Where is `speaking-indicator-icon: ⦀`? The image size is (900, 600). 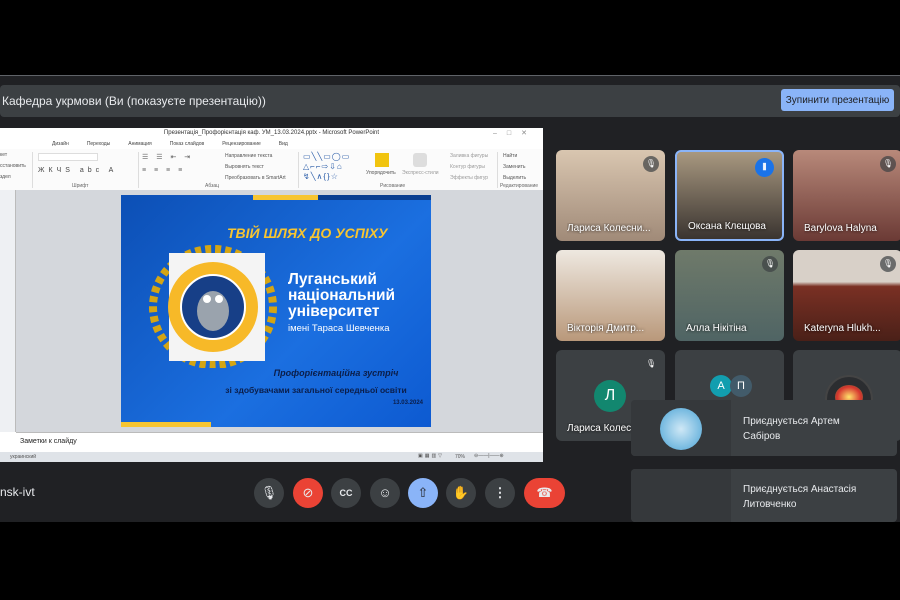
speaking-indicator-icon: ⦀ is located at coordinates (764, 167).